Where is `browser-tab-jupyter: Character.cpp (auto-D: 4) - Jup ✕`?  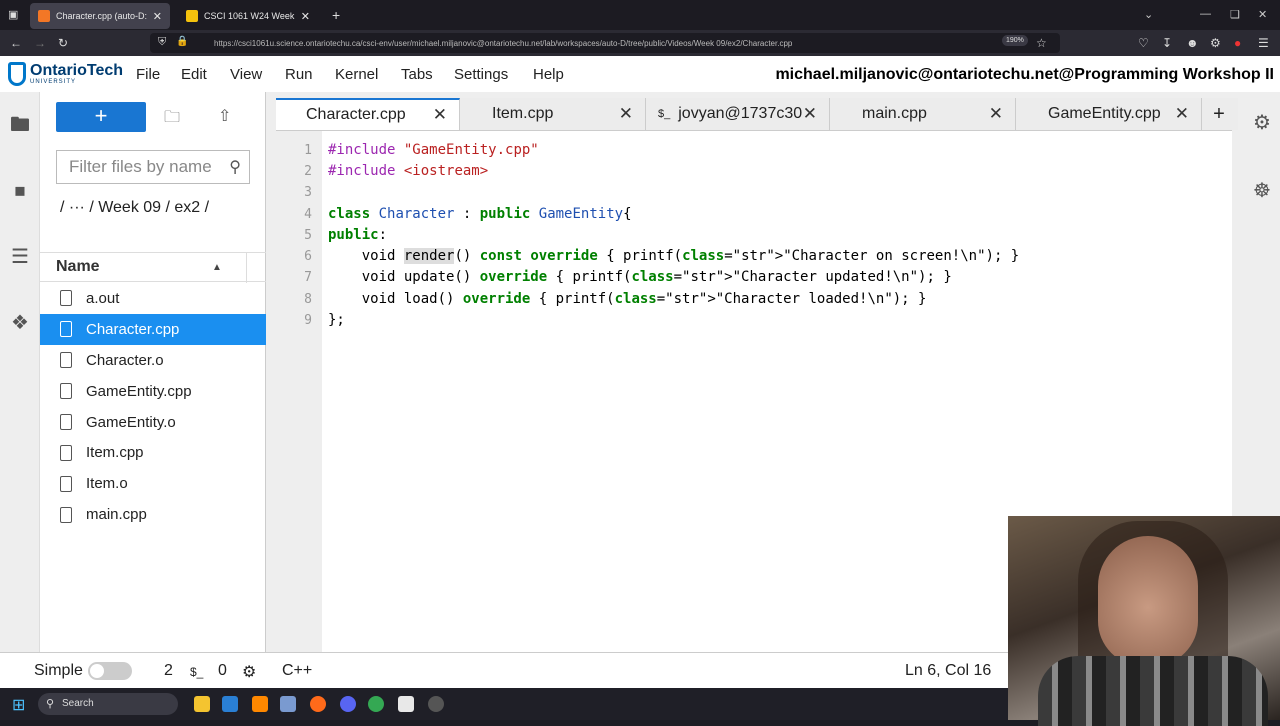
browser-tab-jupyter: Character.cpp (auto-D: 4) - Jup ✕ is located at coordinates (100, 16).